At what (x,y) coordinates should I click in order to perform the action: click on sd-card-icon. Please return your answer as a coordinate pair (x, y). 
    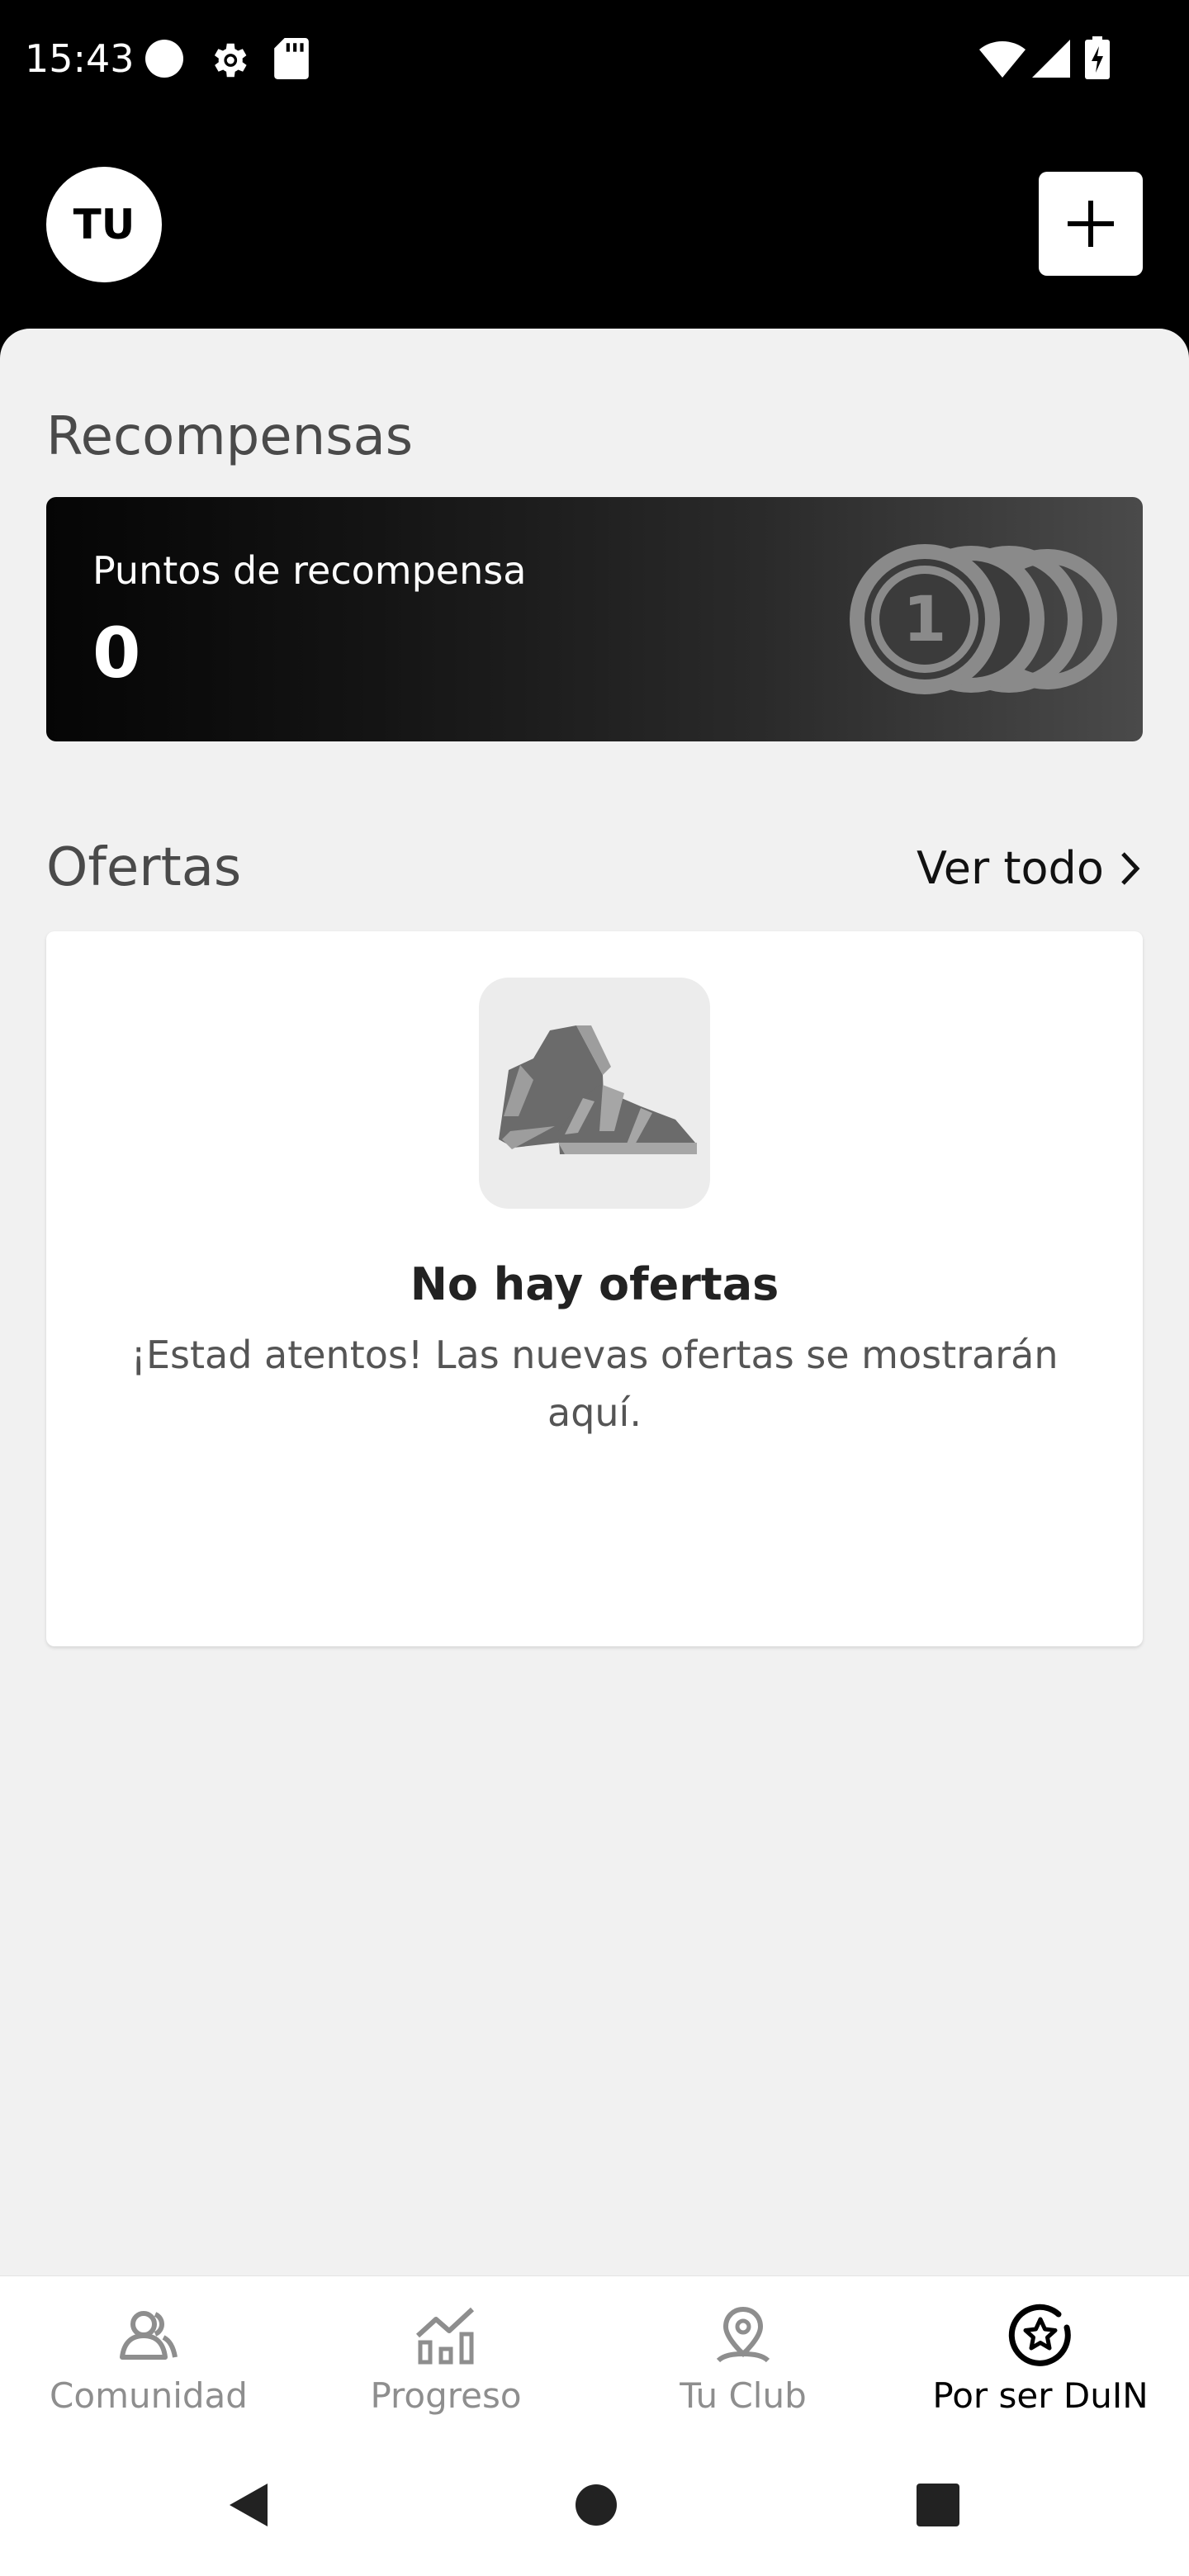
    Looking at the image, I should click on (291, 58).